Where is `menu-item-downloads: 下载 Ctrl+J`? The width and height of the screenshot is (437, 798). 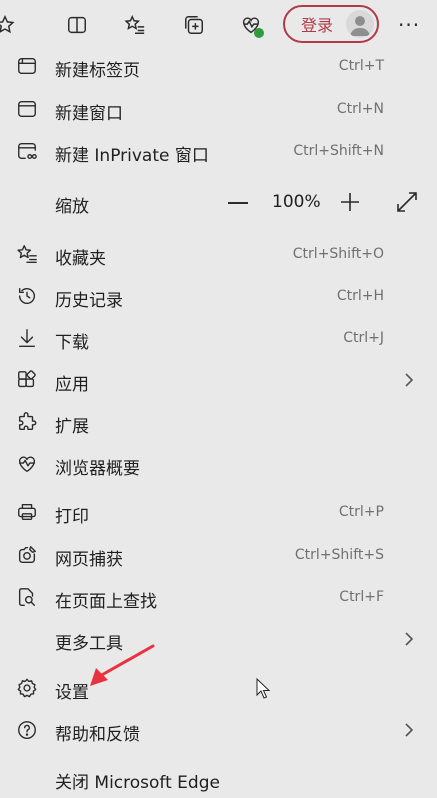
menu-item-downloads: 下载 Ctrl+J is located at coordinates (218, 338).